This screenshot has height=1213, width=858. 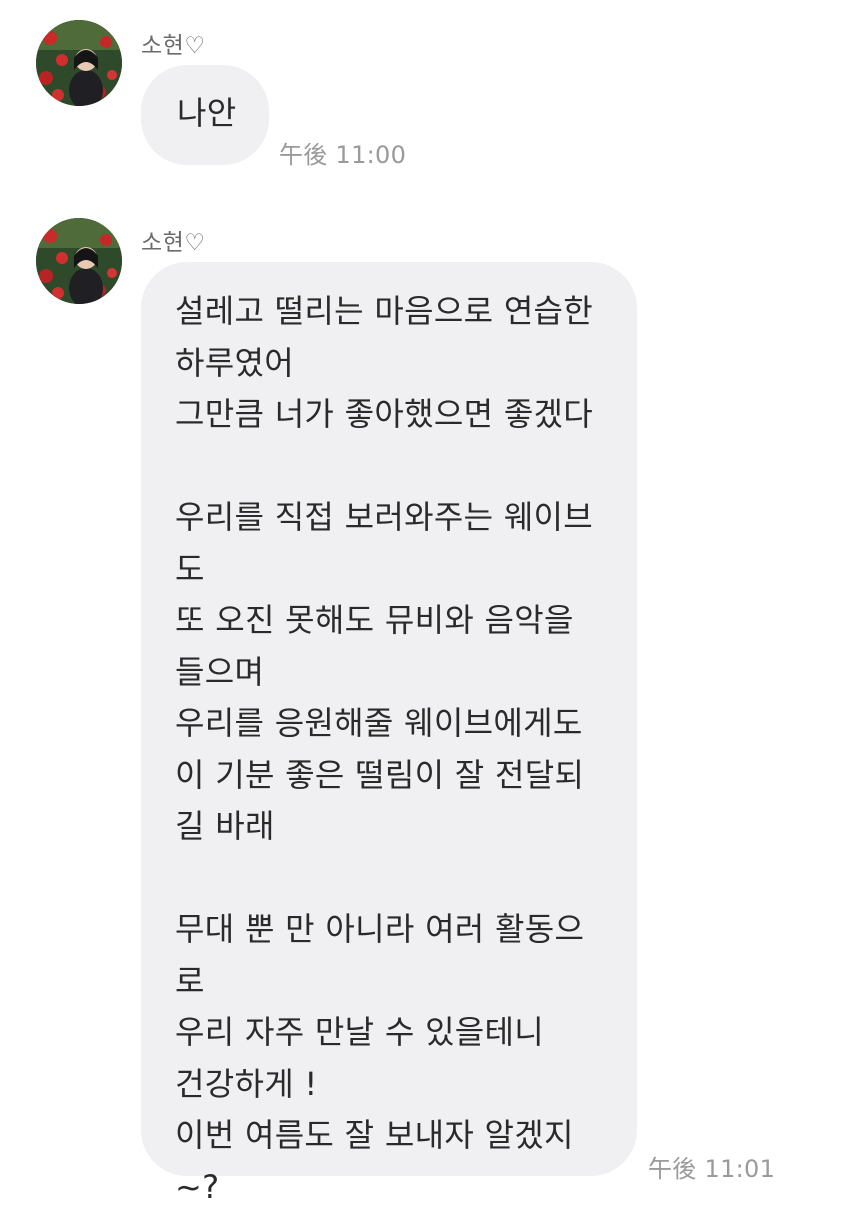 I want to click on message-text: 나안, so click(x=207, y=113).